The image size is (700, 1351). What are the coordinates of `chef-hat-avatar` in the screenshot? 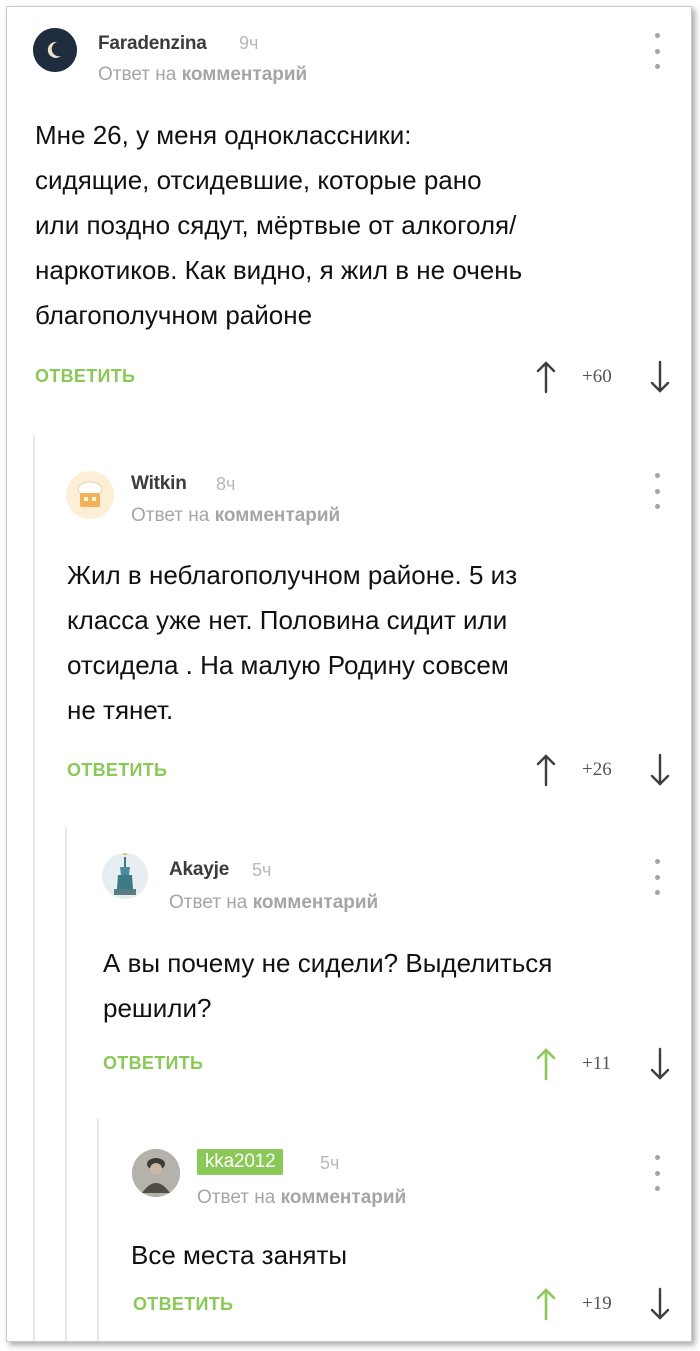 It's located at (90, 495).